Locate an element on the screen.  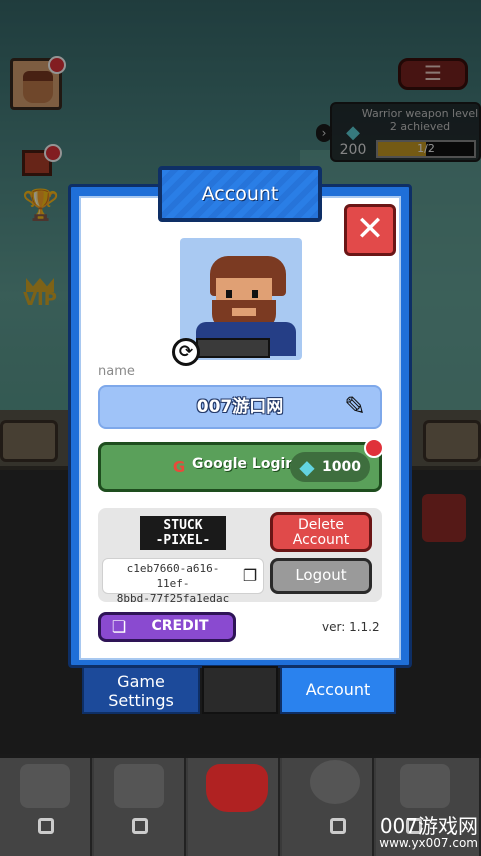
logo-line: -PIXEL- is located at coordinates (183, 540).